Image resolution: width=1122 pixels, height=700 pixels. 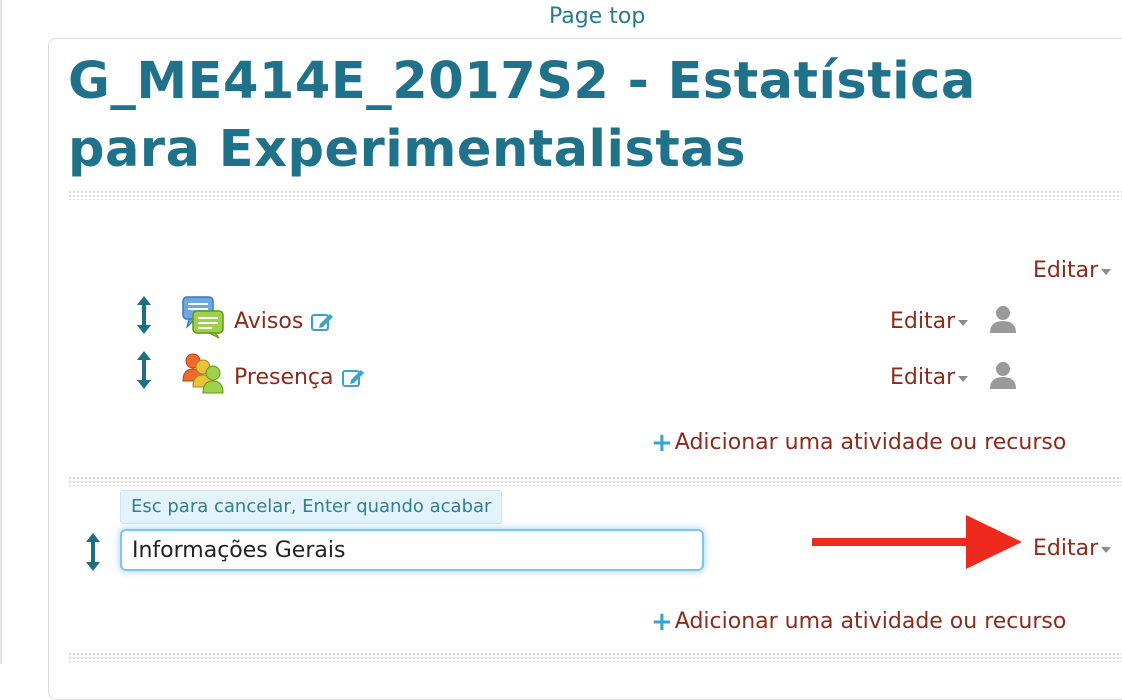 What do you see at coordinates (917, 542) in the screenshot?
I see `red-arrow-annotation` at bounding box center [917, 542].